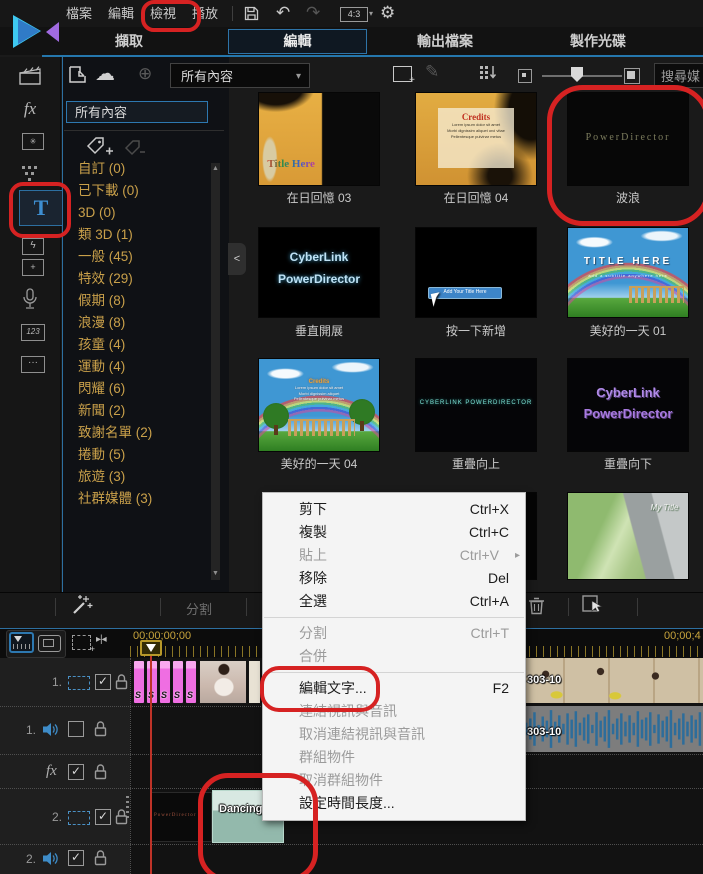 The width and height of the screenshot is (703, 874). I want to click on storyboard-view-icon, so click(49, 643).